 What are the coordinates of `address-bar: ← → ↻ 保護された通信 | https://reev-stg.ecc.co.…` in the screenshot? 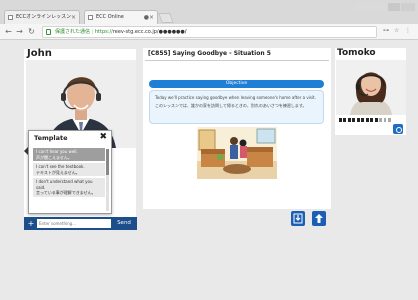 It's located at (209, 32).